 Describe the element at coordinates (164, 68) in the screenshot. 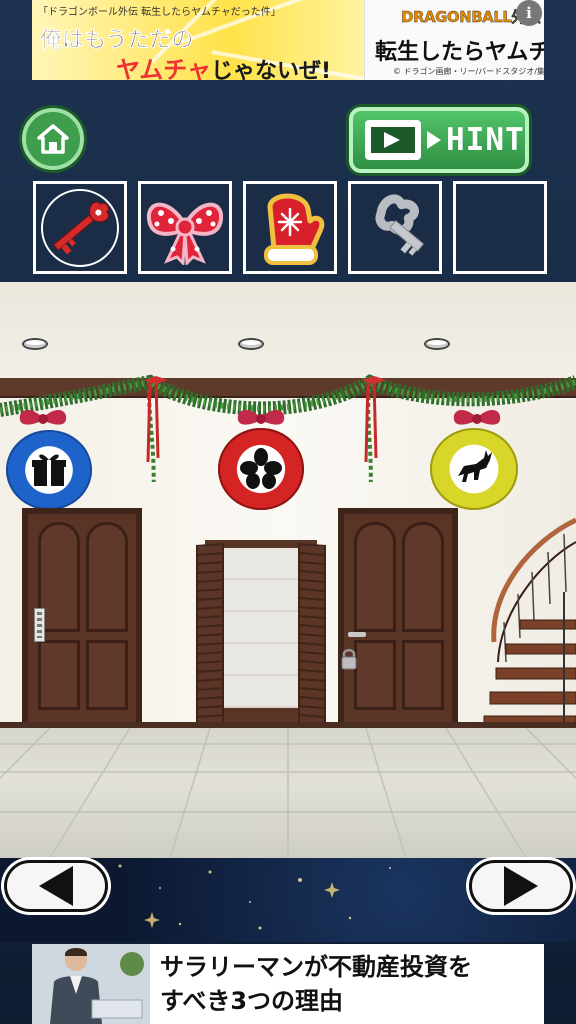

I see `ad-line2-em: ヤムチャ` at that location.